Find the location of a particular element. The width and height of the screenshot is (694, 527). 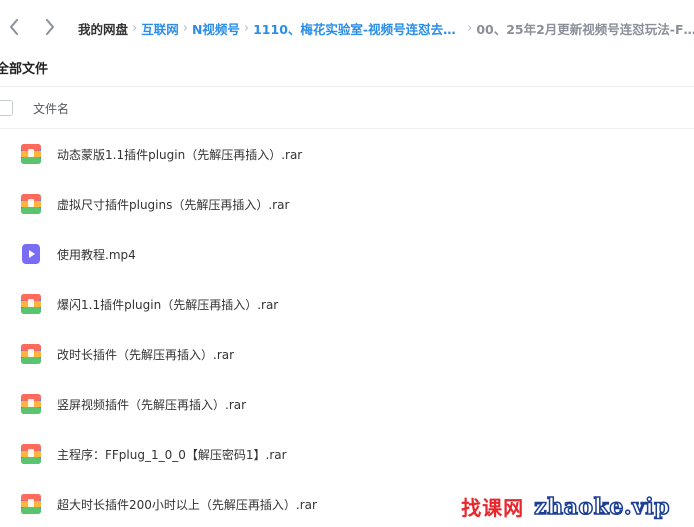

divider is located at coordinates (347, 86).